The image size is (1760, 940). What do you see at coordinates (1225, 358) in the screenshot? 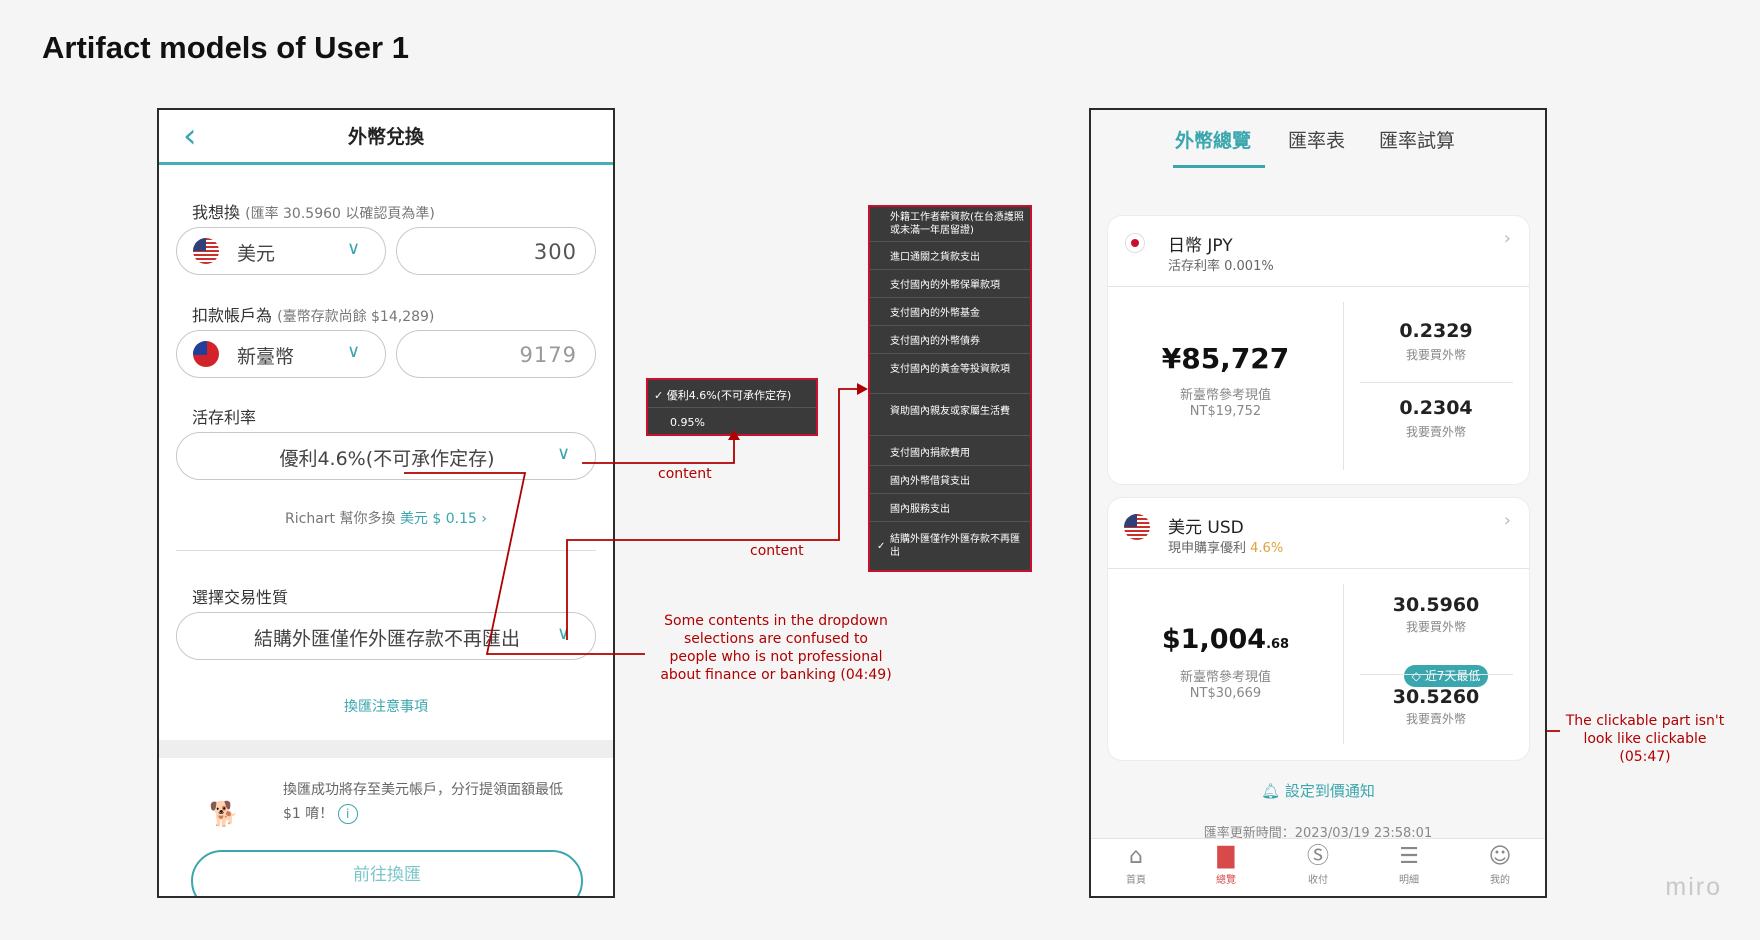
I see `jpy-amount: ¥85,727` at bounding box center [1225, 358].